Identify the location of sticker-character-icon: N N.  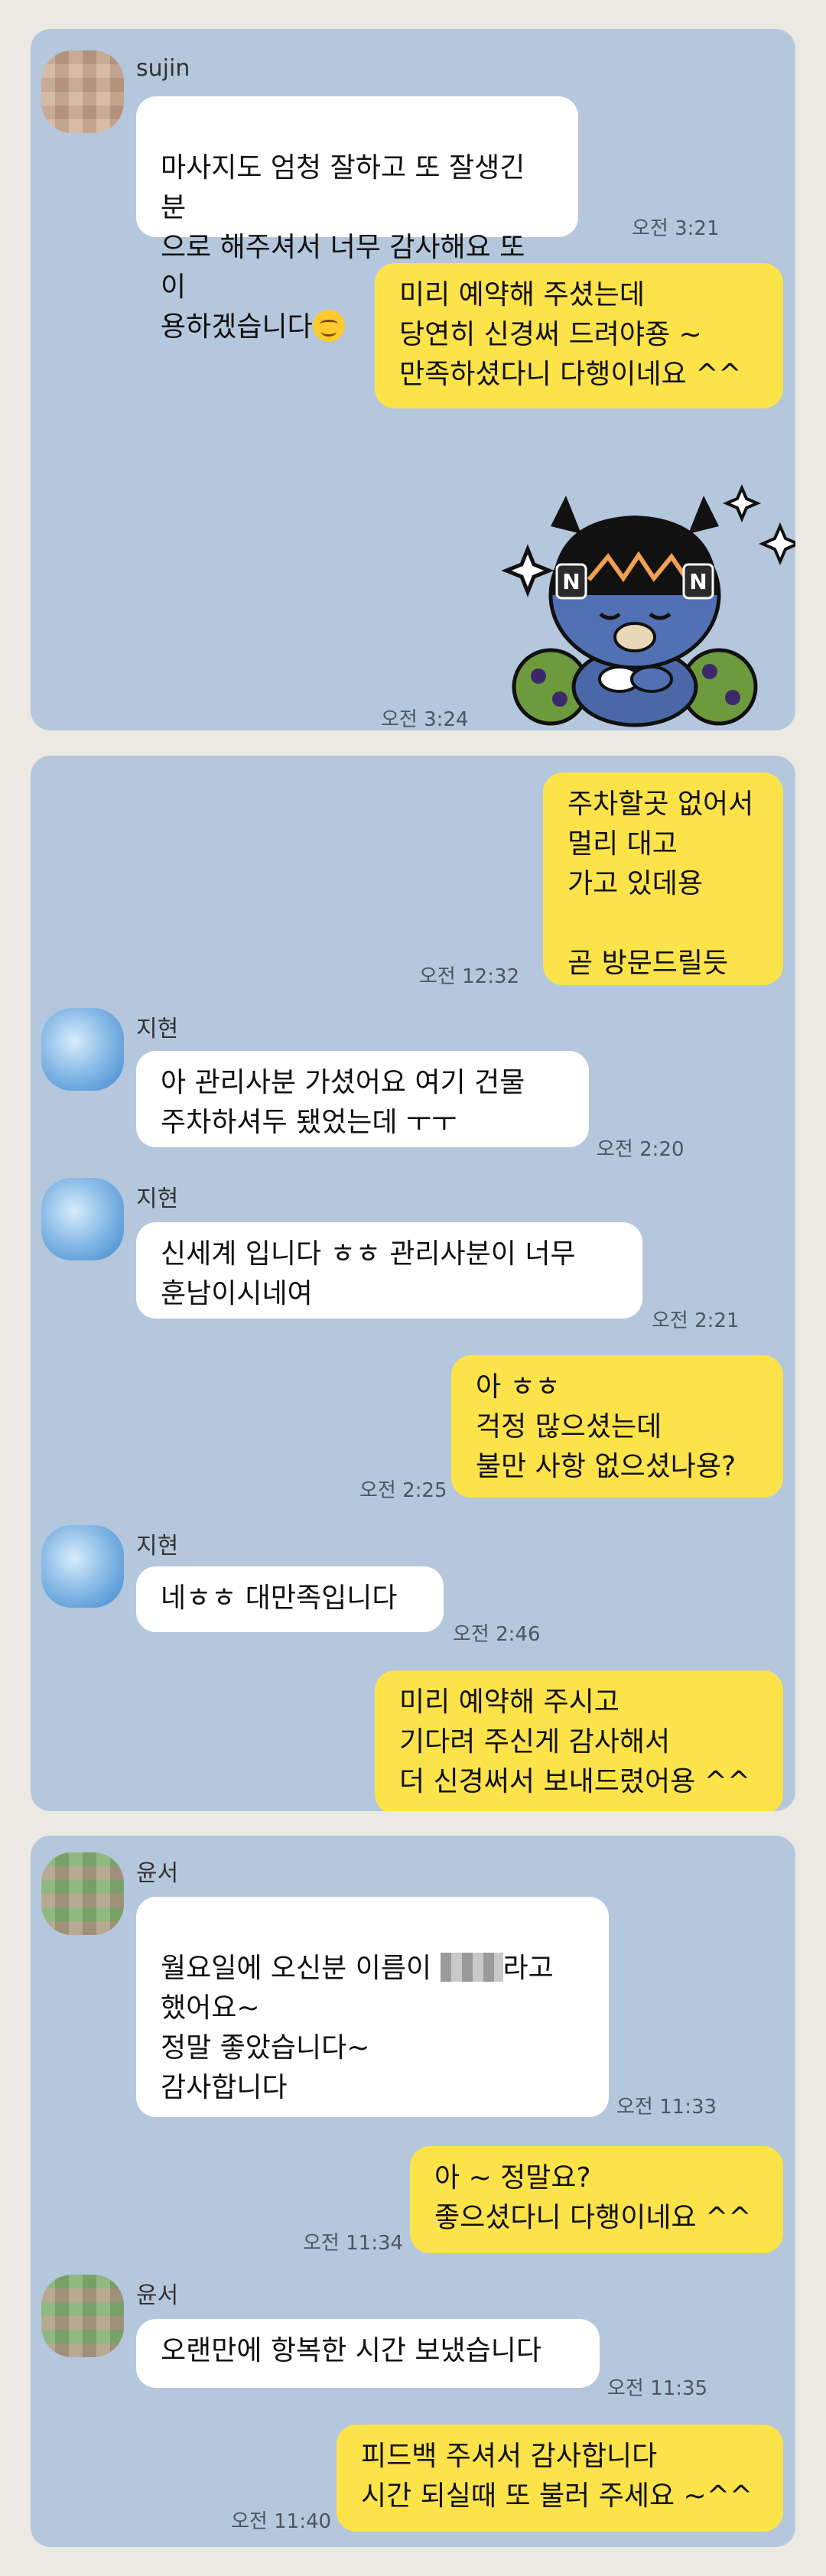
(634, 586).